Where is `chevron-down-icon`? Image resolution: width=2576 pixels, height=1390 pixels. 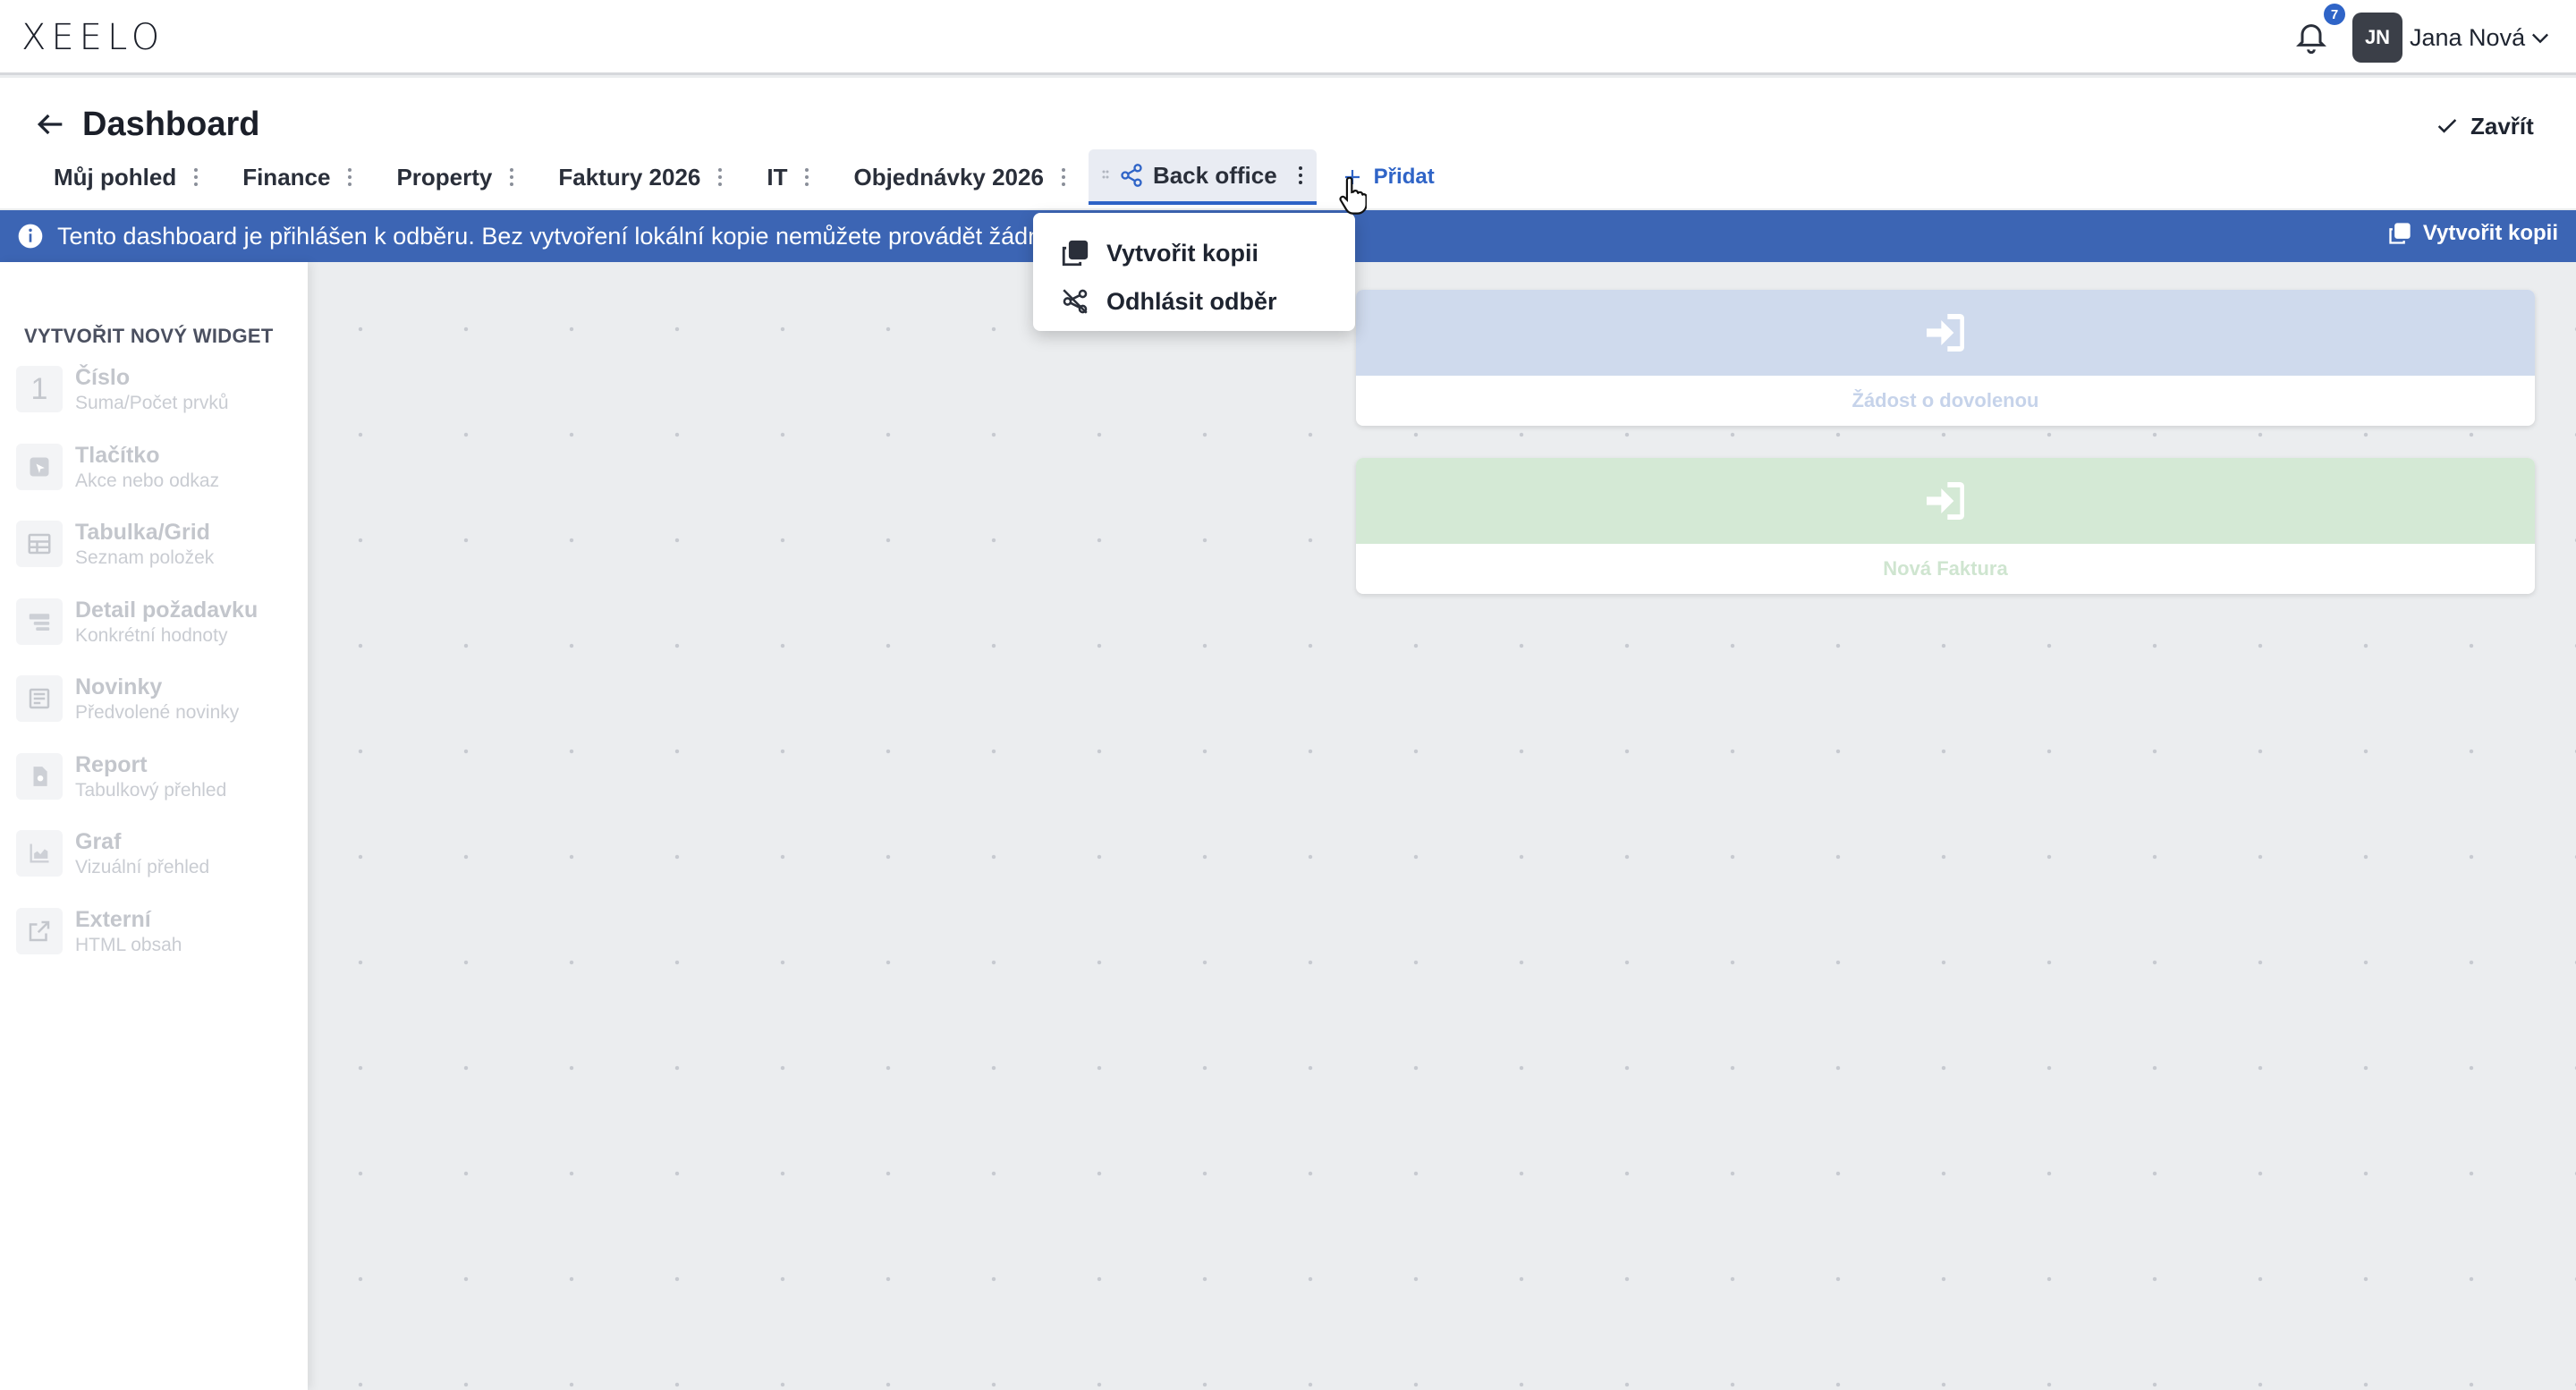 chevron-down-icon is located at coordinates (2540, 37).